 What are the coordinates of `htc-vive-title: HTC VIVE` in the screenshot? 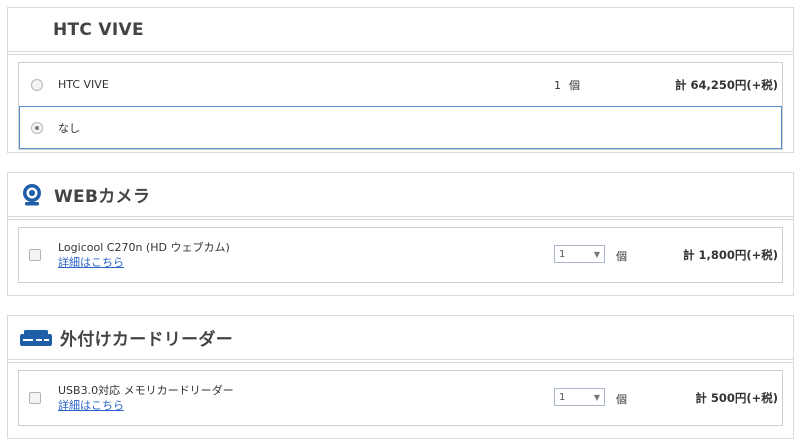 It's located at (98, 29).